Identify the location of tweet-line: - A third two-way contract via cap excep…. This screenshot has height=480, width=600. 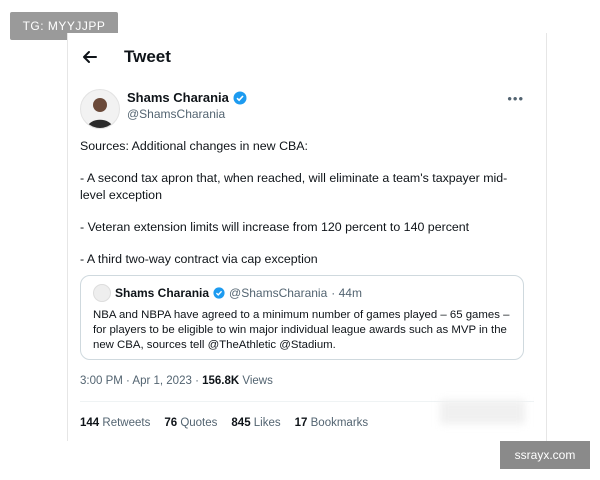
(199, 259).